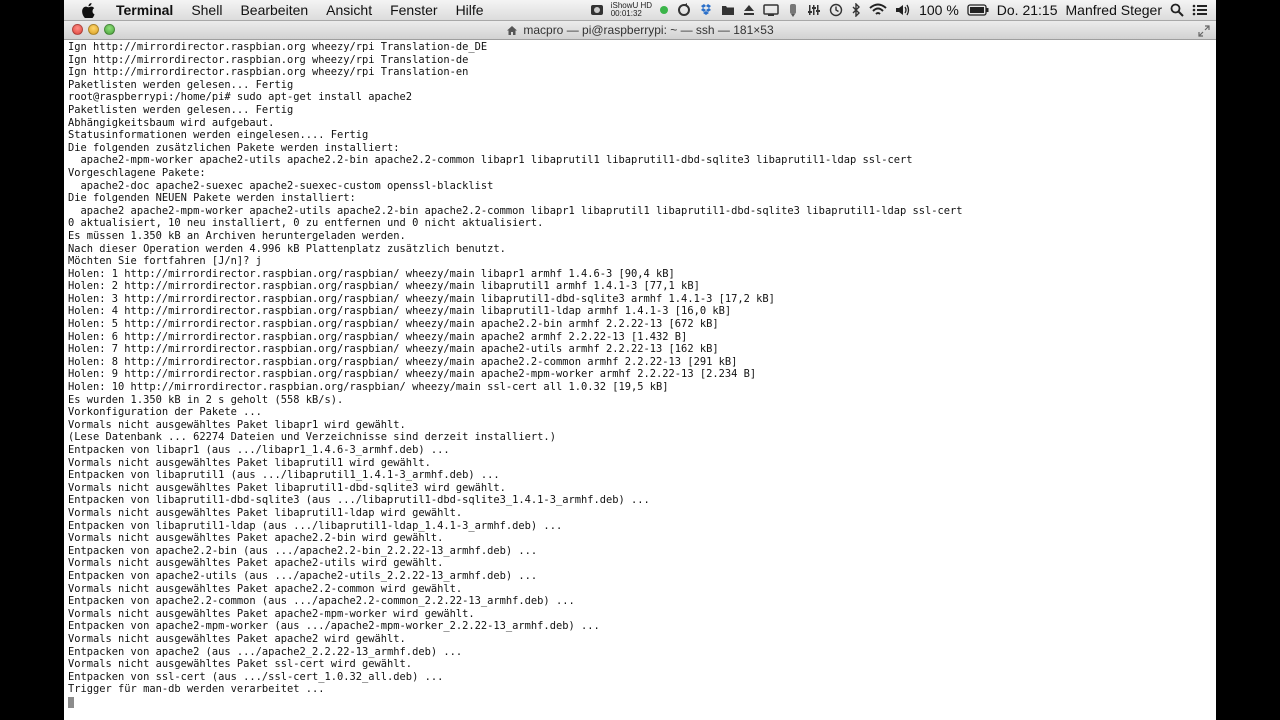 The width and height of the screenshot is (1280, 720). Describe the element at coordinates (1204, 30) in the screenshot. I see `fullscreen-icon` at that location.